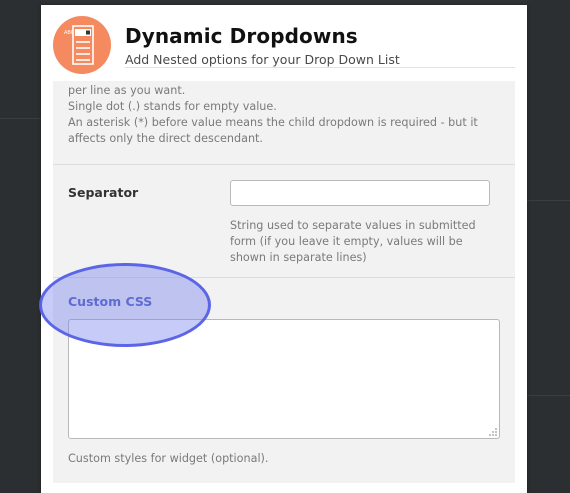 Image resolution: width=570 pixels, height=493 pixels. What do you see at coordinates (127, 90) in the screenshot?
I see `options-help-line: per line as you want.` at bounding box center [127, 90].